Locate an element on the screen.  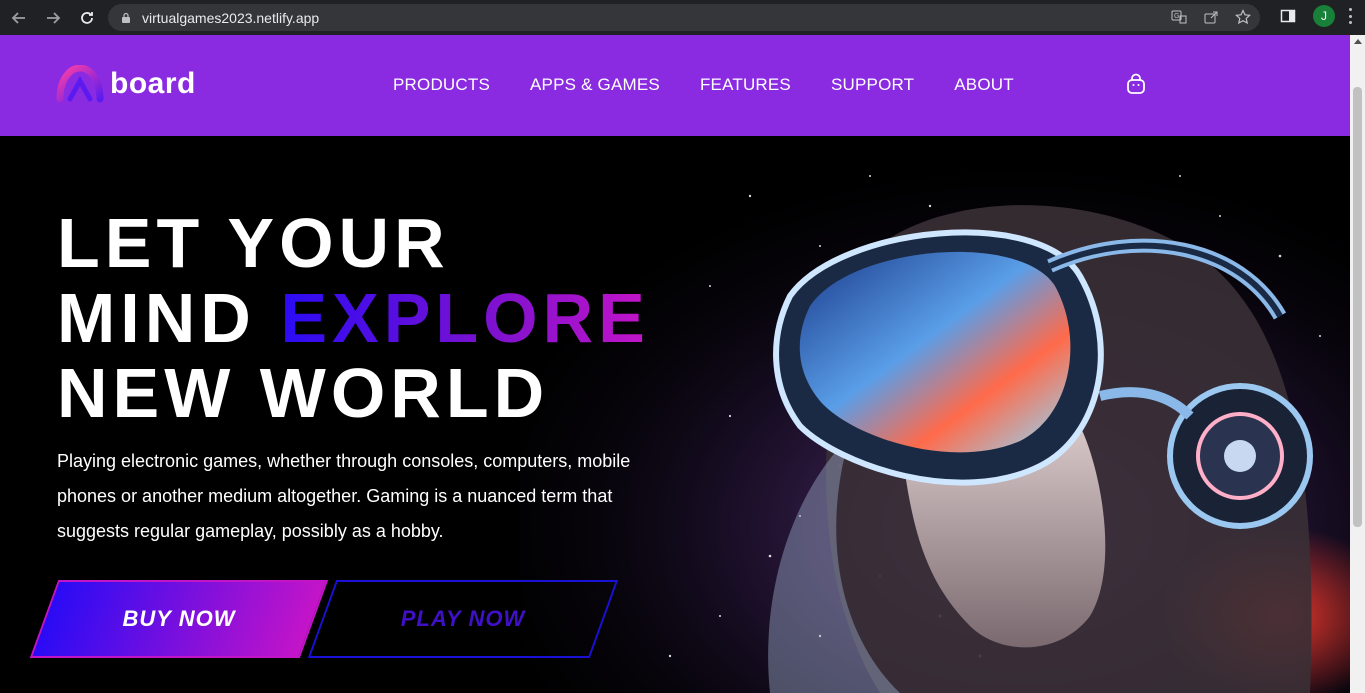
site-logo: board is located at coordinates (126, 84).